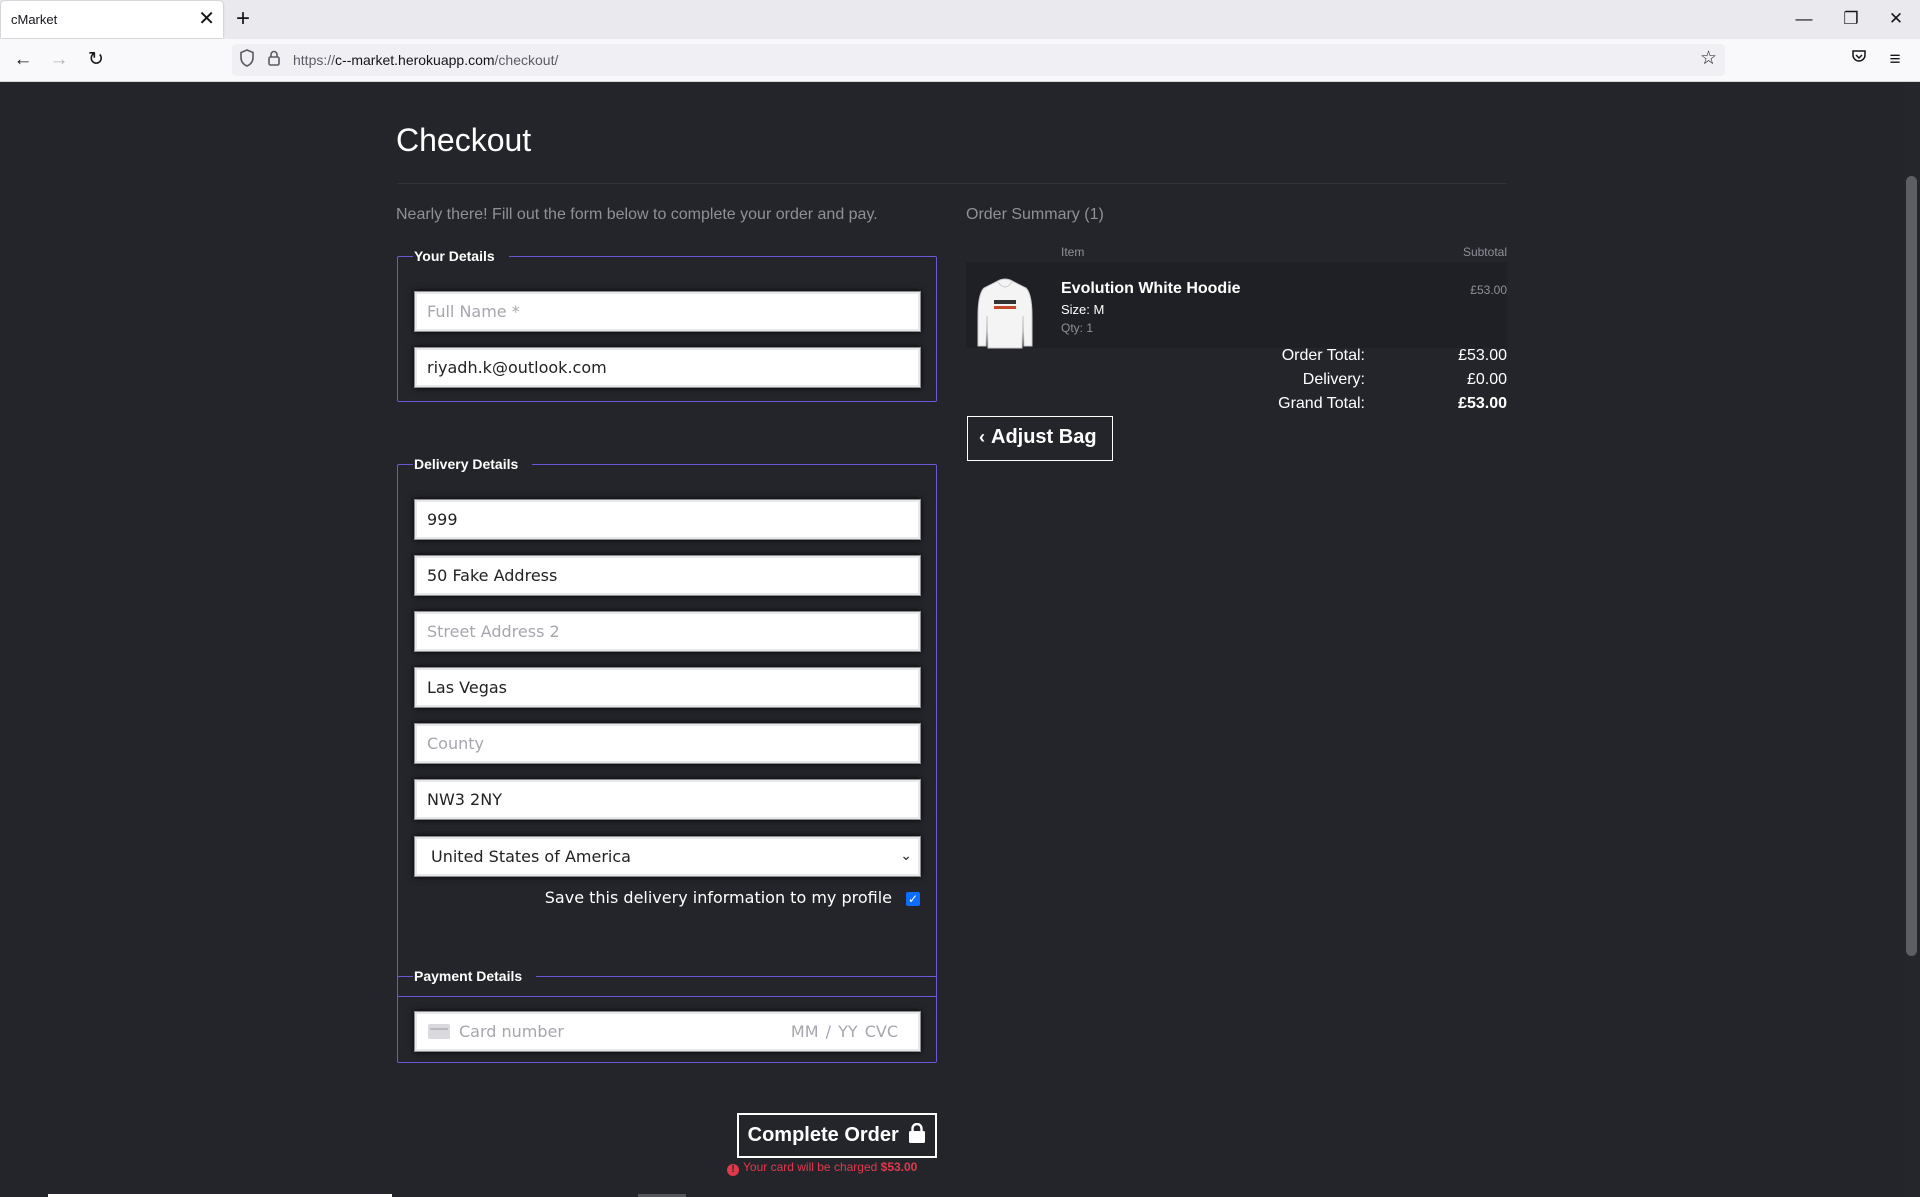 The image size is (1920, 1197). I want to click on order-summary-title: Order Summary (1), so click(1035, 214).